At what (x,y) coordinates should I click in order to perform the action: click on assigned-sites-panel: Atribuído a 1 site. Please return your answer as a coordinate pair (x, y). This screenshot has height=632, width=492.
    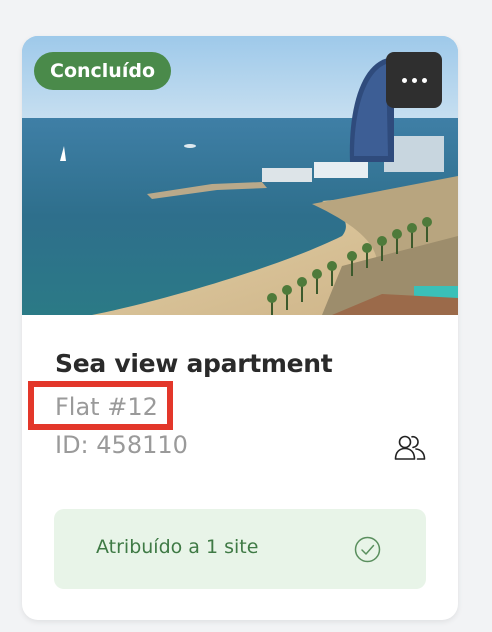
    Looking at the image, I should click on (240, 549).